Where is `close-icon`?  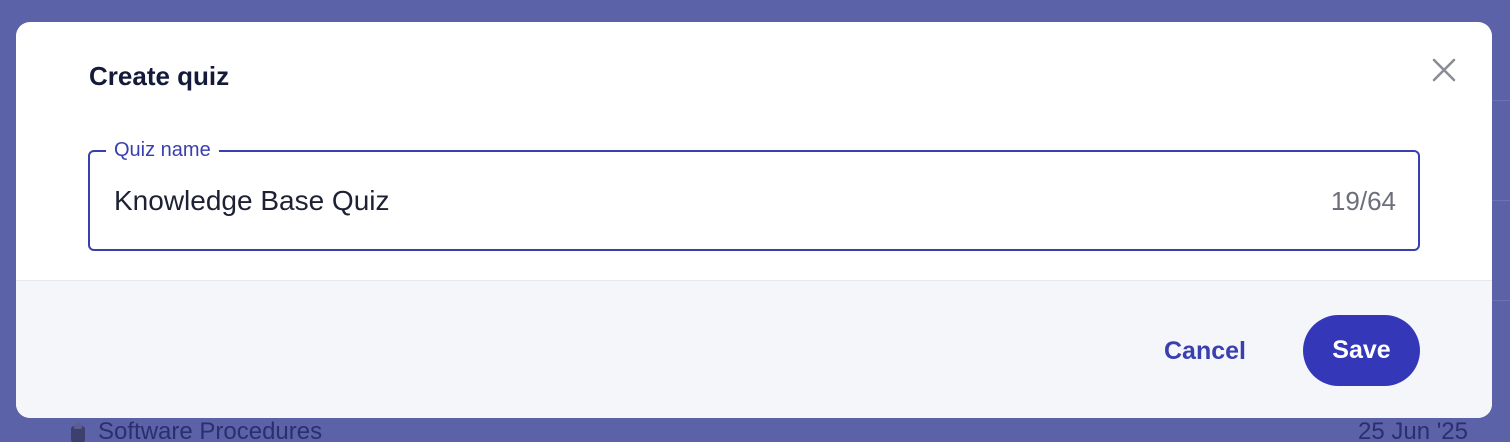
close-icon is located at coordinates (1444, 70).